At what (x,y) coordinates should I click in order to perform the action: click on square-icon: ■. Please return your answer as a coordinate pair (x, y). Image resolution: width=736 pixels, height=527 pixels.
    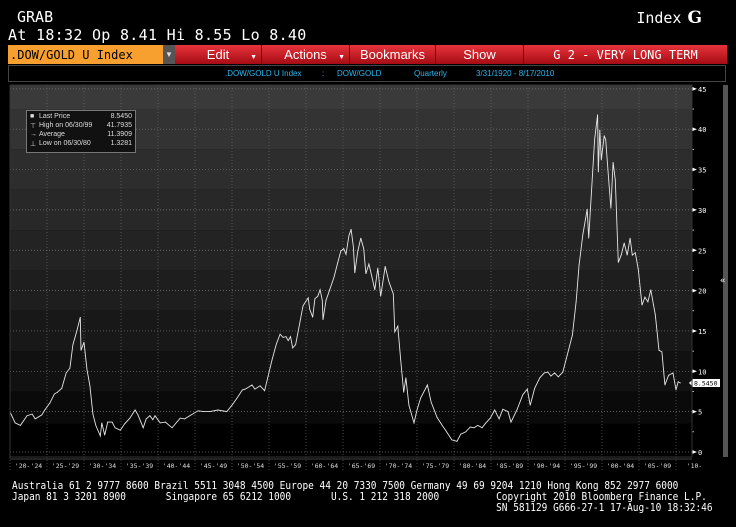
    Looking at the image, I should click on (32, 116).